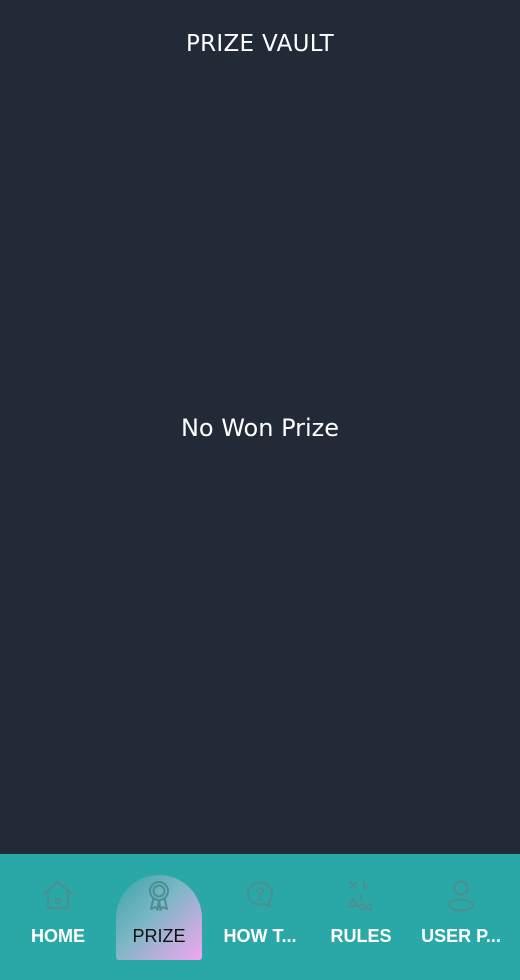 The width and height of the screenshot is (520, 980). What do you see at coordinates (58, 895) in the screenshot?
I see `home-icon` at bounding box center [58, 895].